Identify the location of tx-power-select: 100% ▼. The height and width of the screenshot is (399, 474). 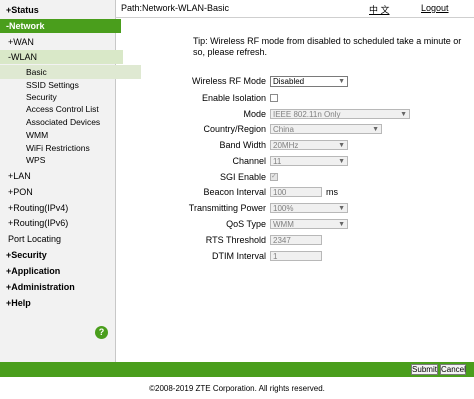
(309, 208).